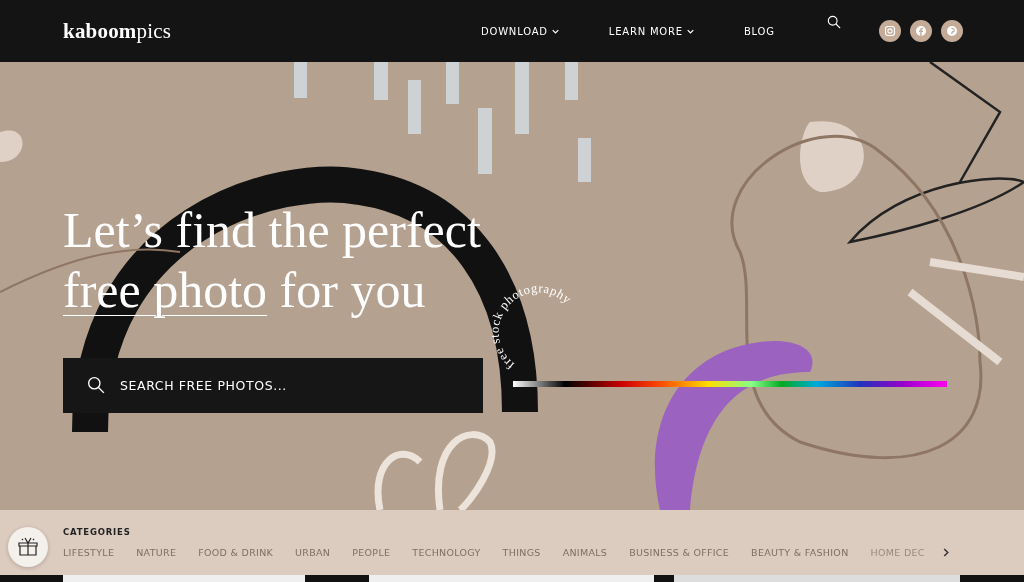 The width and height of the screenshot is (1024, 582). What do you see at coordinates (897, 552) in the screenshot?
I see `category-link: HOME DEC` at bounding box center [897, 552].